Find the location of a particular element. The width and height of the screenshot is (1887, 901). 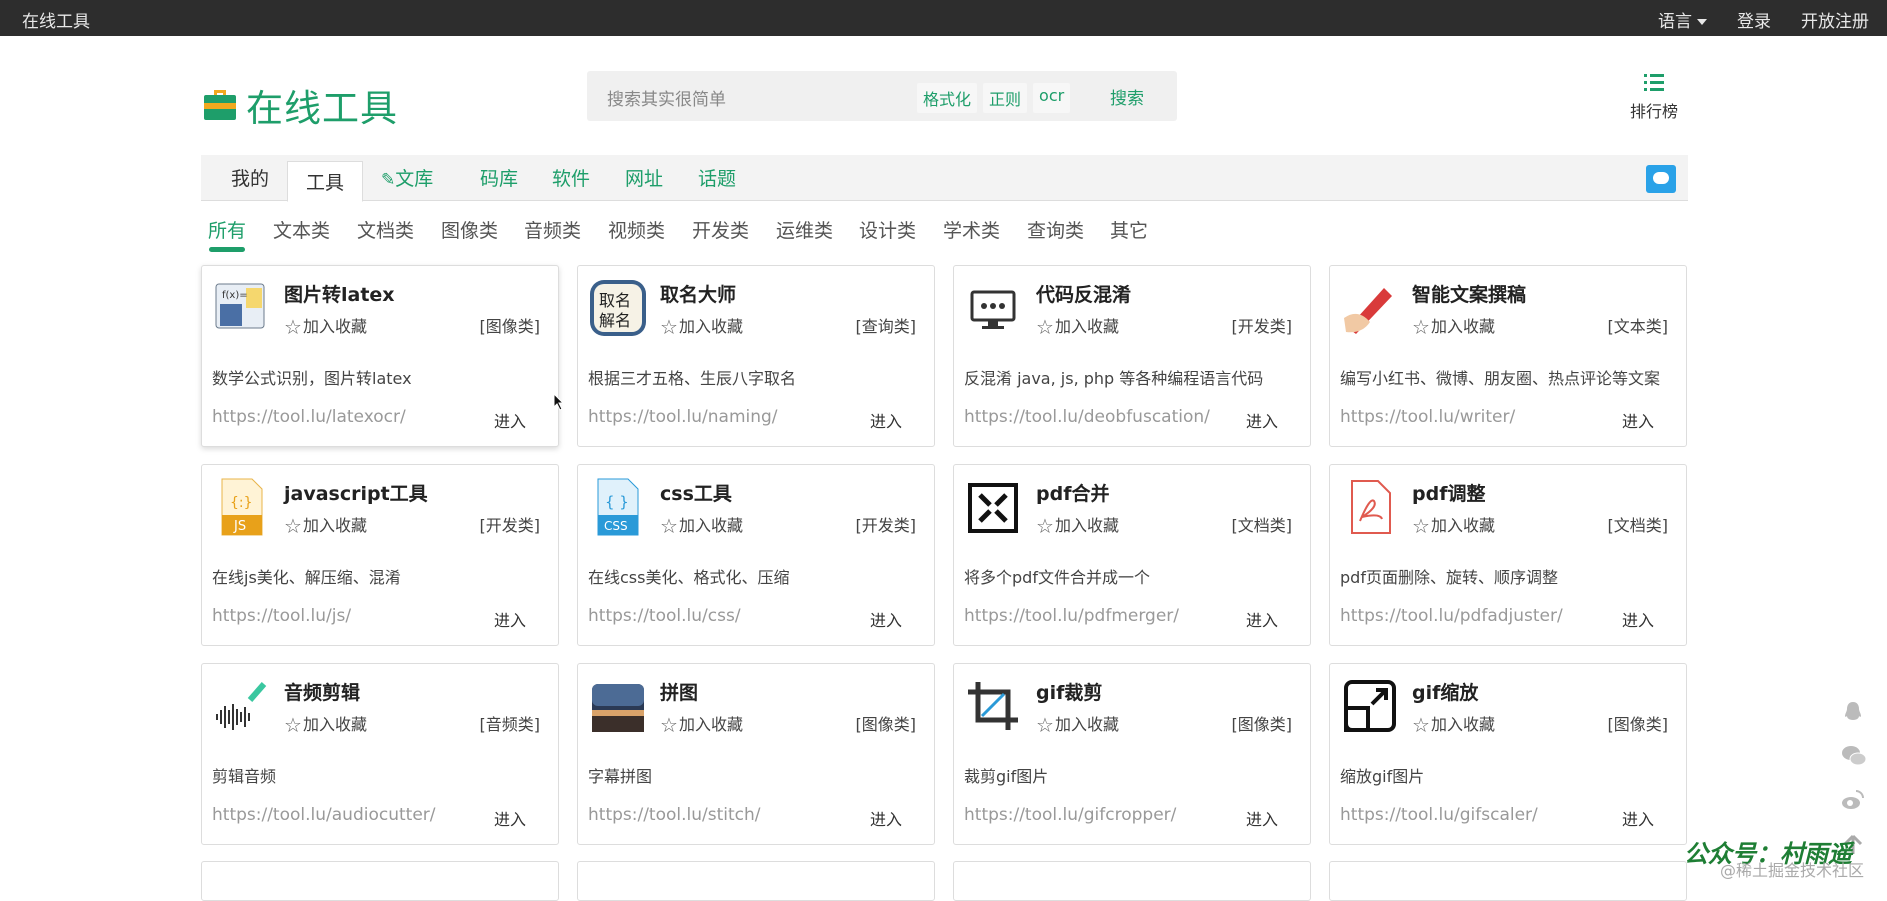

category-dev: 开发类 is located at coordinates (720, 229).